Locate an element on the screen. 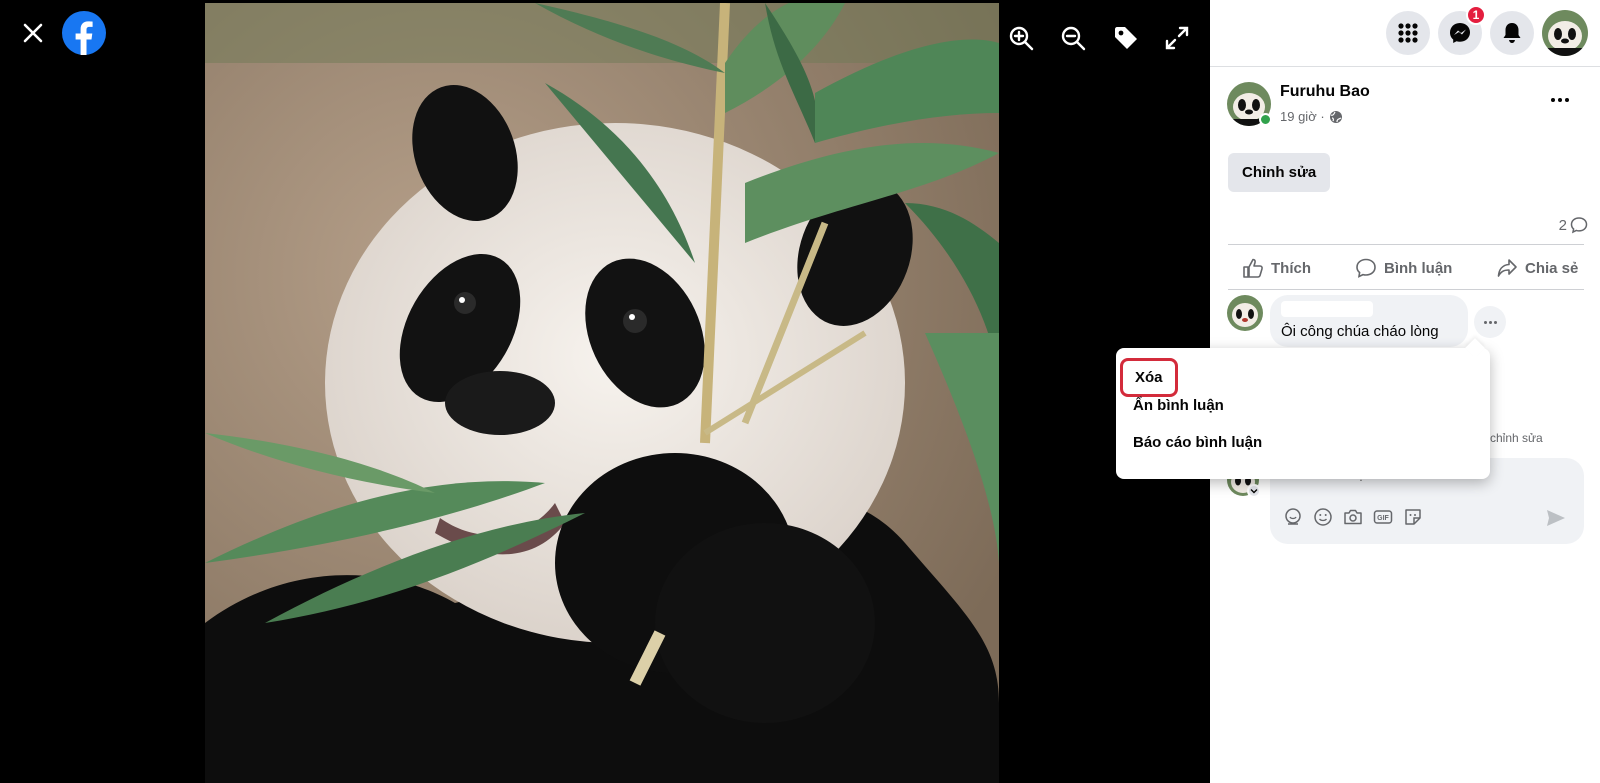 This screenshot has width=1600, height=783. author-name: Furuhu Bao is located at coordinates (1325, 92).